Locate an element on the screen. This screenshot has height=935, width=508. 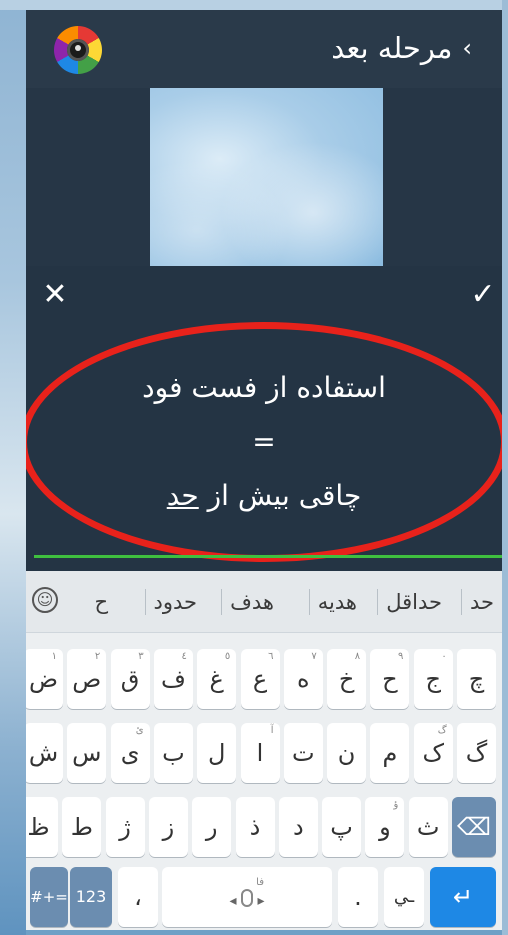
key-label: ـي is located at coordinates (404, 896).